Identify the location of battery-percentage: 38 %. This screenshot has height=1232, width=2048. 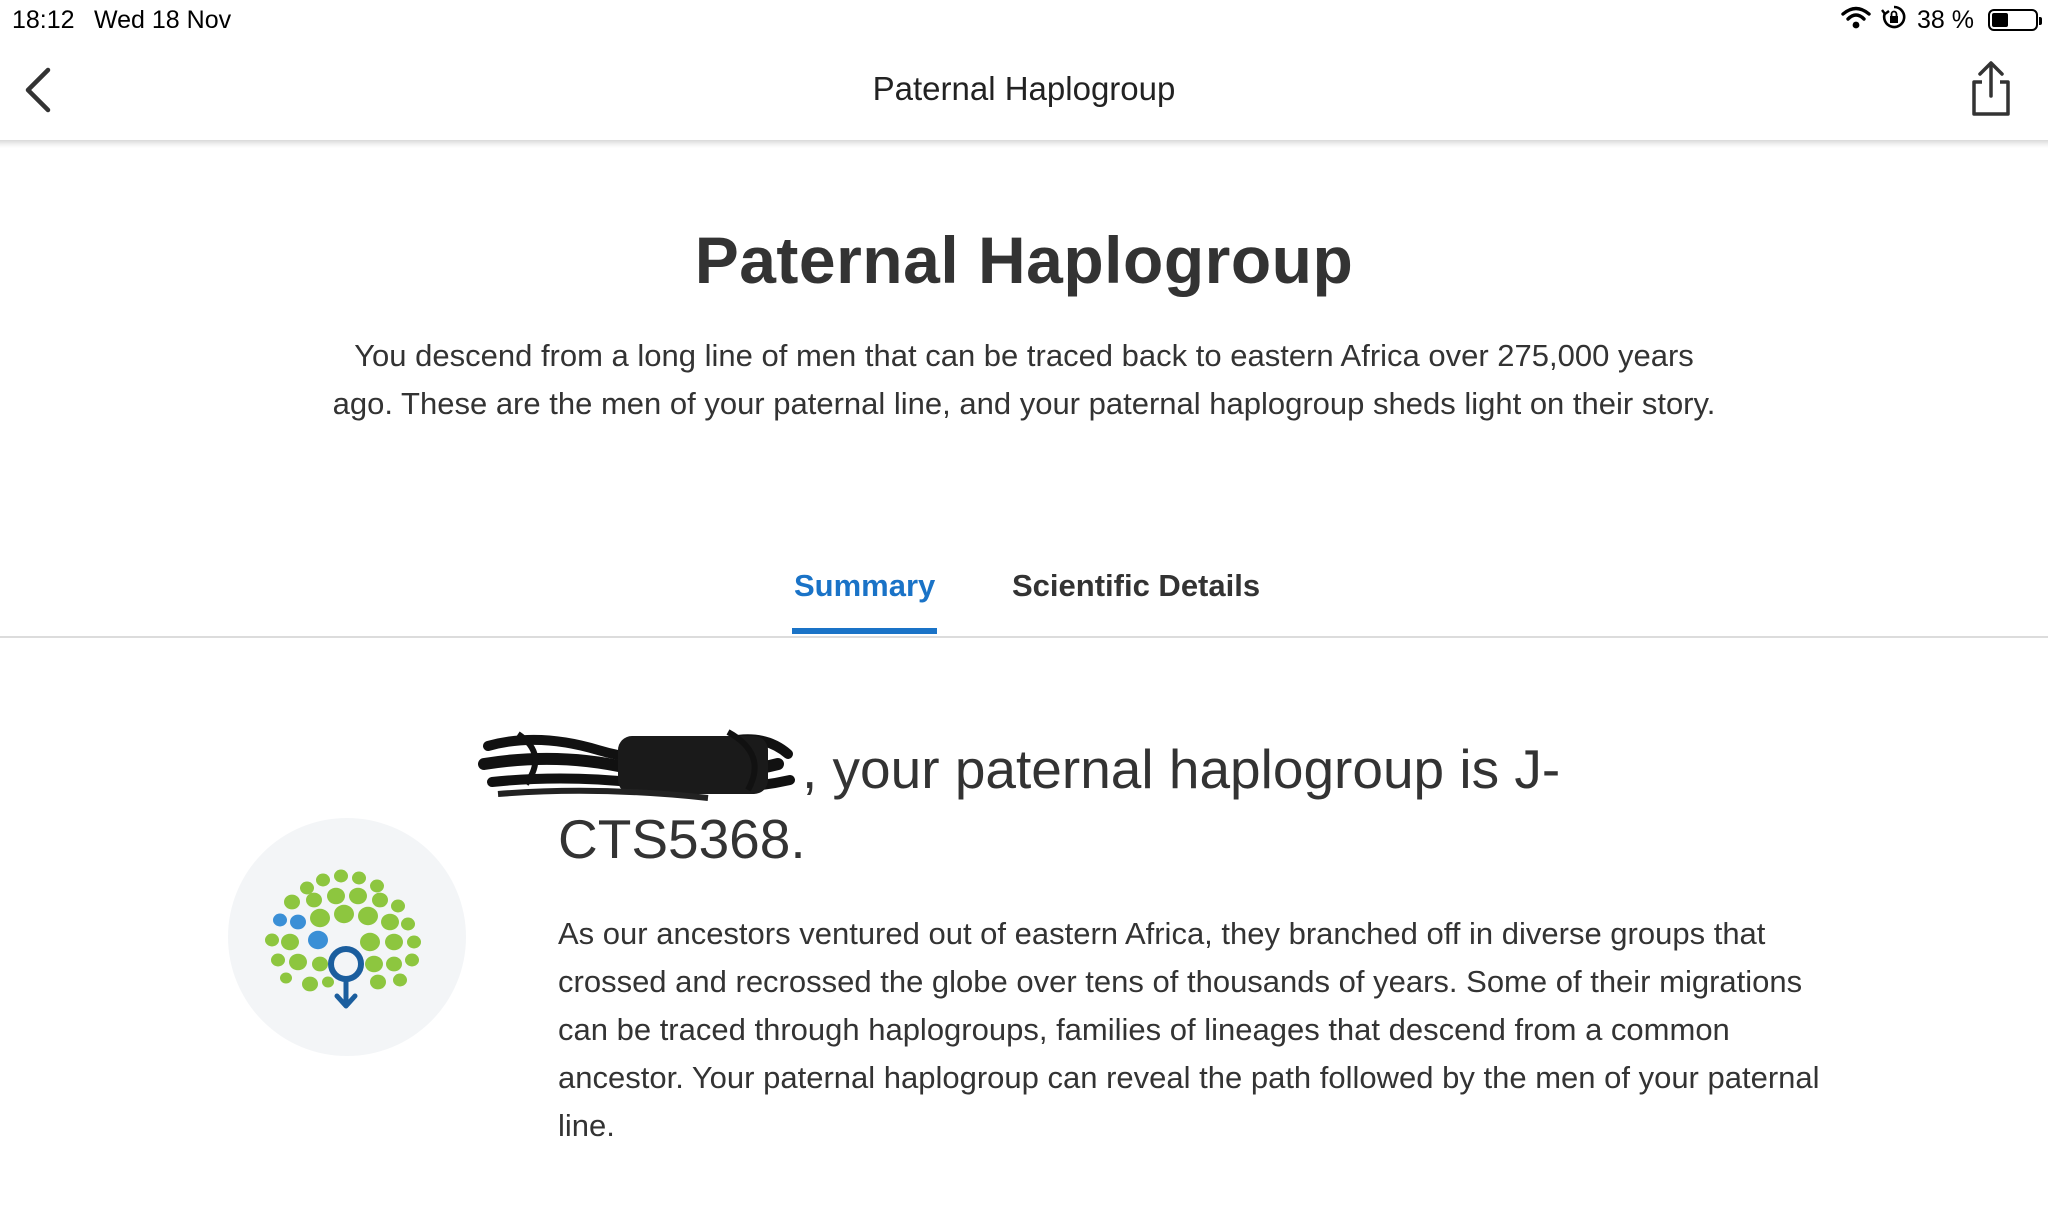
(1945, 19).